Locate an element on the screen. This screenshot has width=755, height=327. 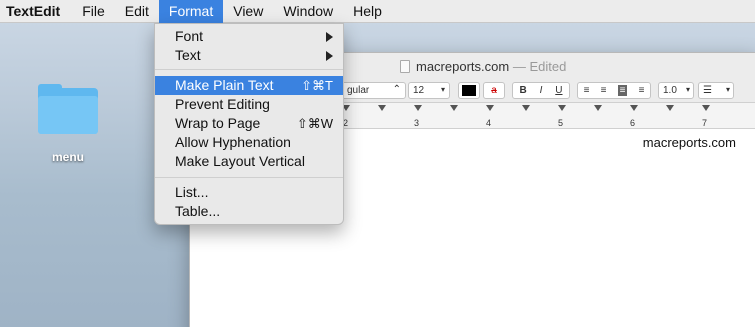
menu-item-label: Make Plain Text is located at coordinates (224, 85).